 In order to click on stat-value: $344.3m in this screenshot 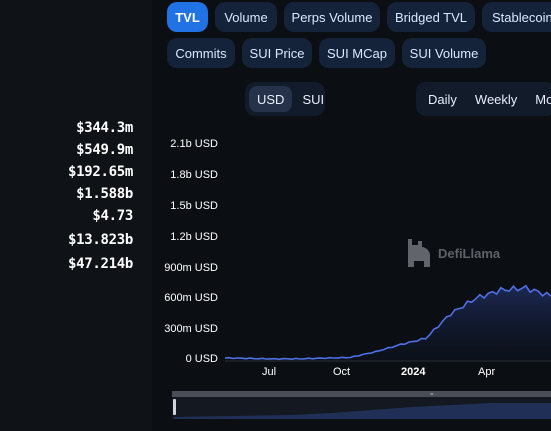, I will do `click(104, 128)`.